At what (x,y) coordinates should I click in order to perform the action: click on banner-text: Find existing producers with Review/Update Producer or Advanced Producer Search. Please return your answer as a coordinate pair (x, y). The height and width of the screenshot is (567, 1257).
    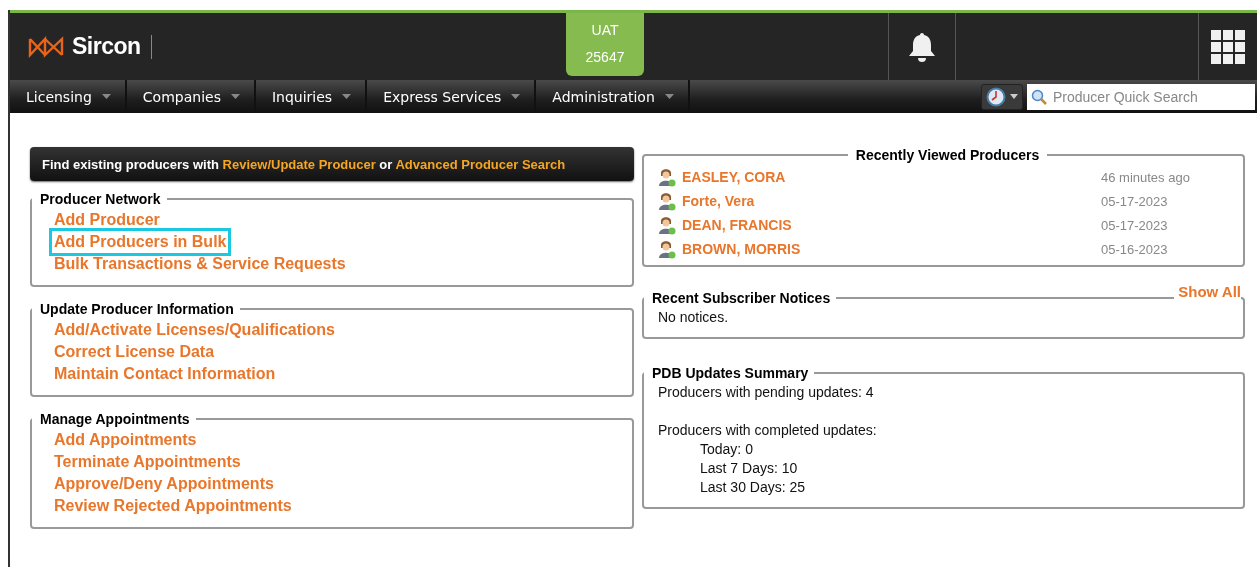
    Looking at the image, I should click on (304, 164).